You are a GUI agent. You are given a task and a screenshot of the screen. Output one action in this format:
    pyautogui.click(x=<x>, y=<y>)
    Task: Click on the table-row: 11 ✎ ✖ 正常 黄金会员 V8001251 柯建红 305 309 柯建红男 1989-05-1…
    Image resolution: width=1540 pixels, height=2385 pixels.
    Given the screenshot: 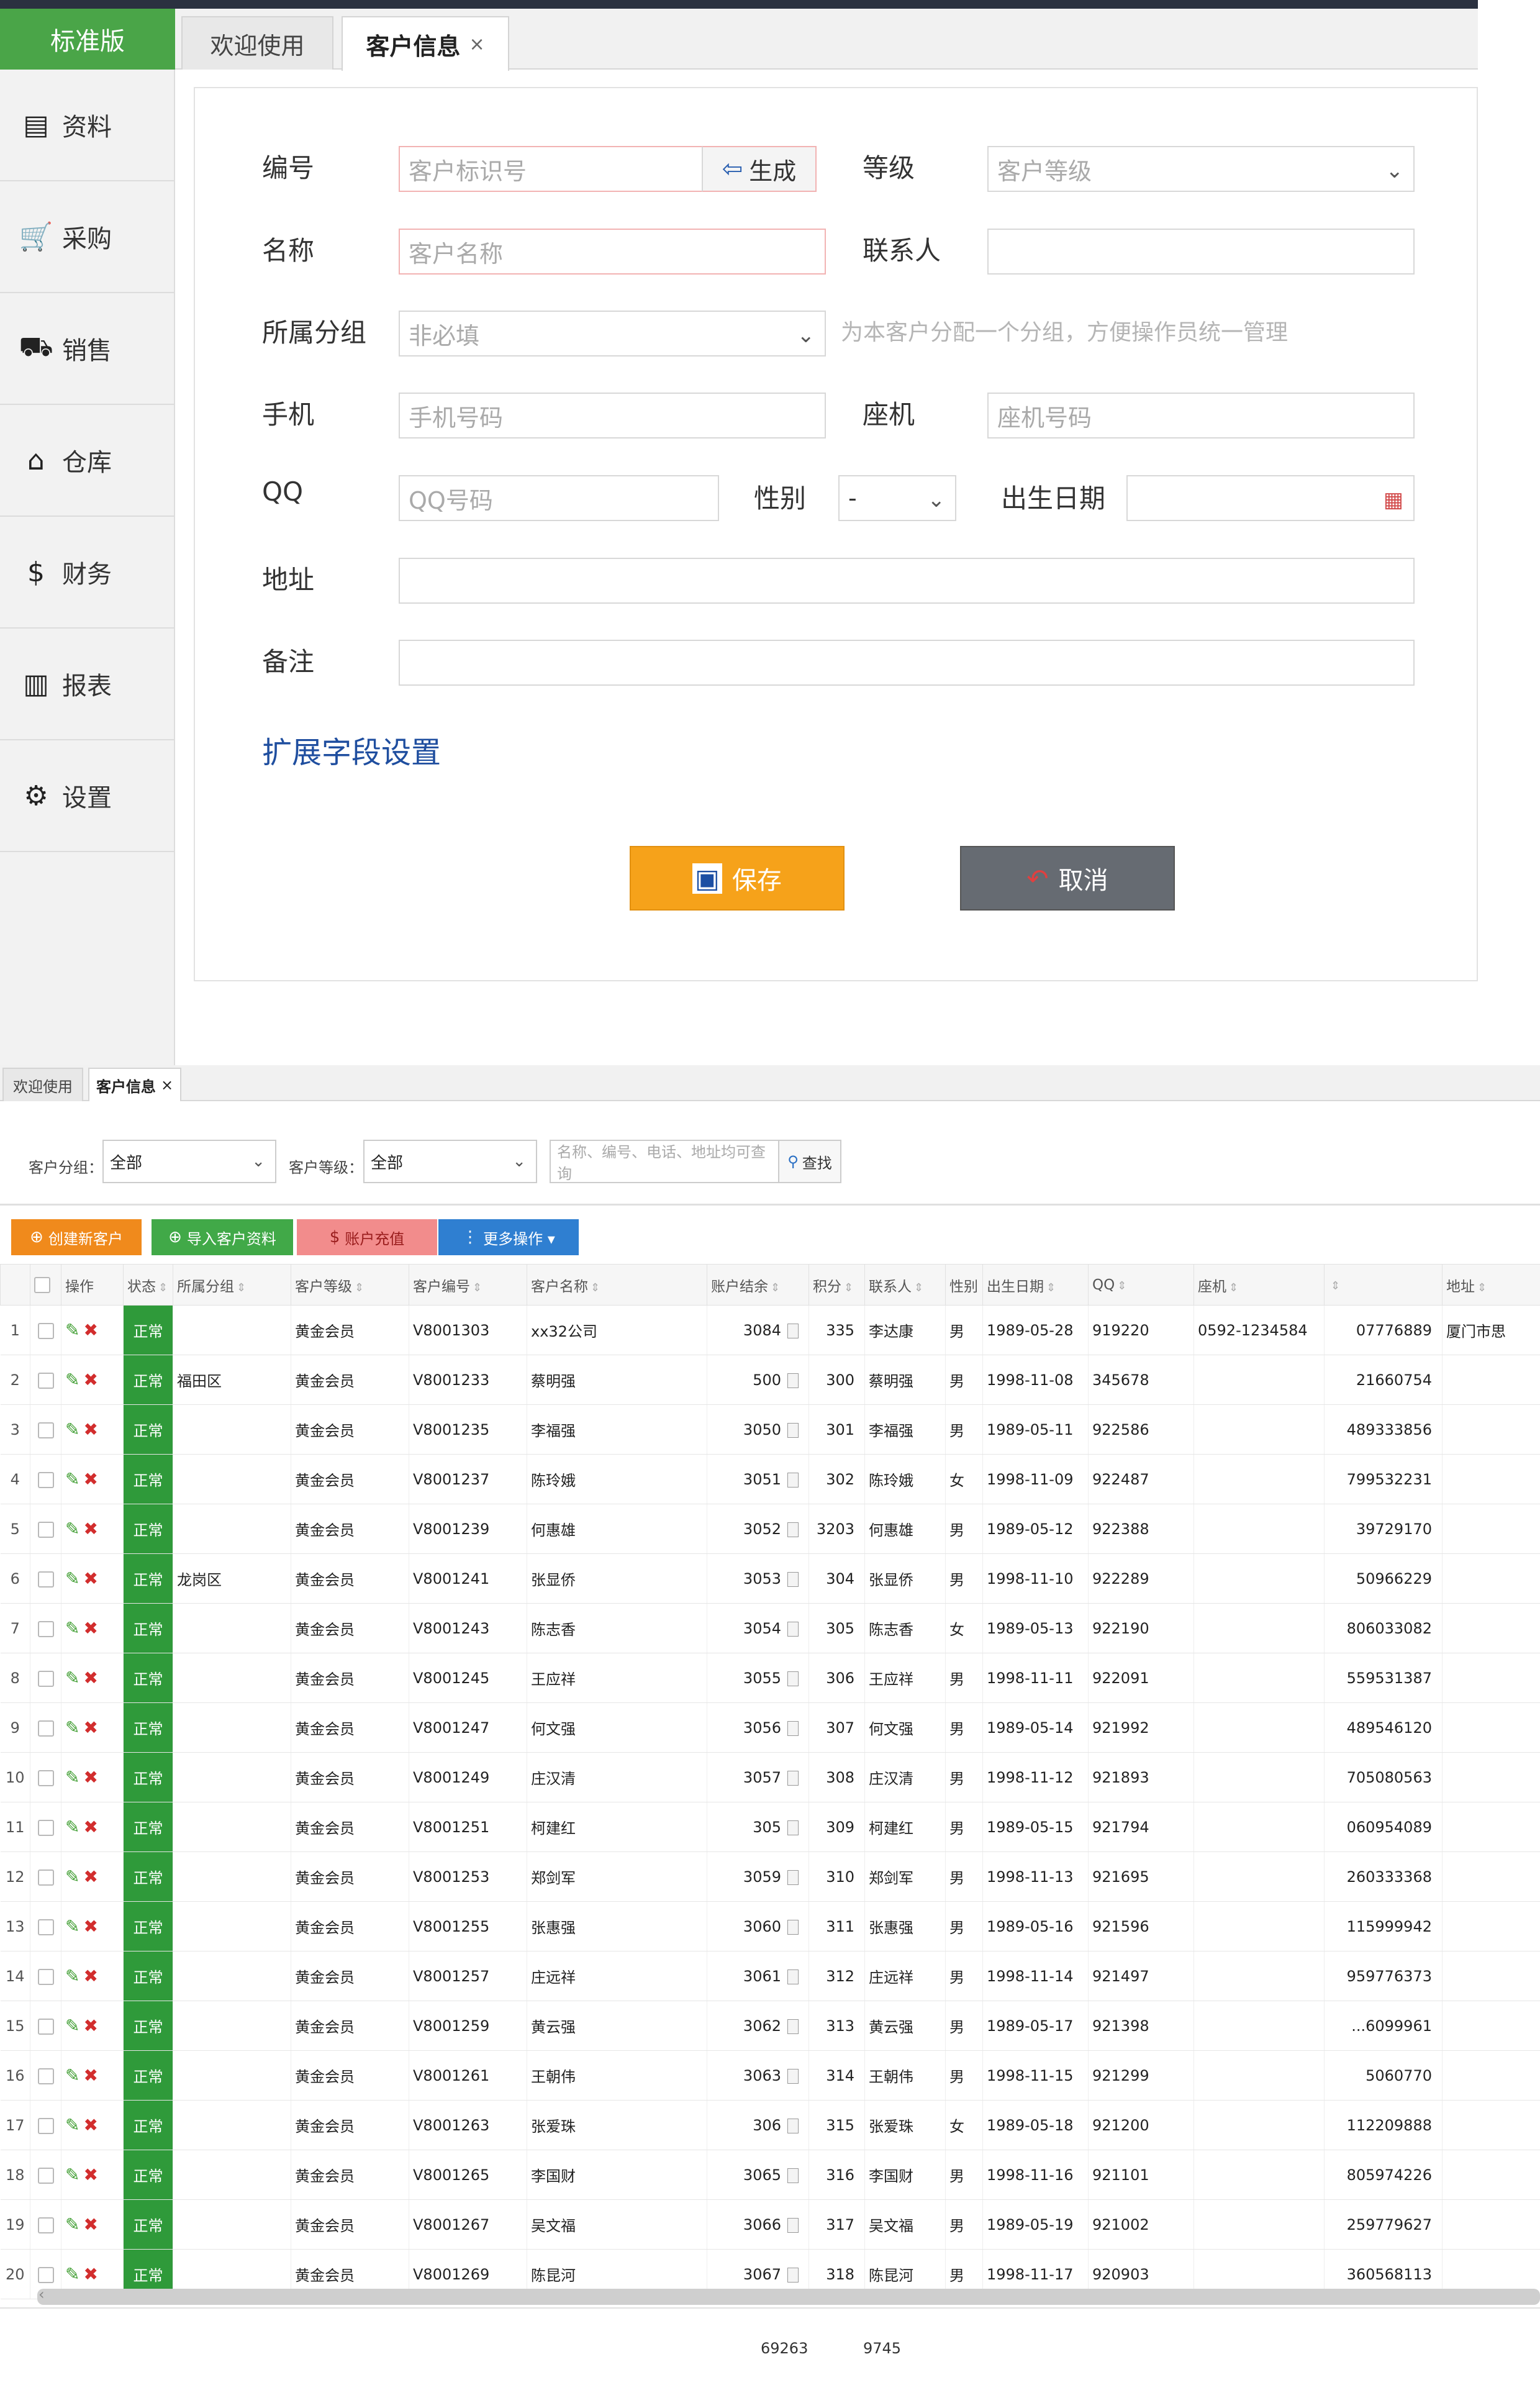 What is the action you would take?
    pyautogui.click(x=770, y=1827)
    